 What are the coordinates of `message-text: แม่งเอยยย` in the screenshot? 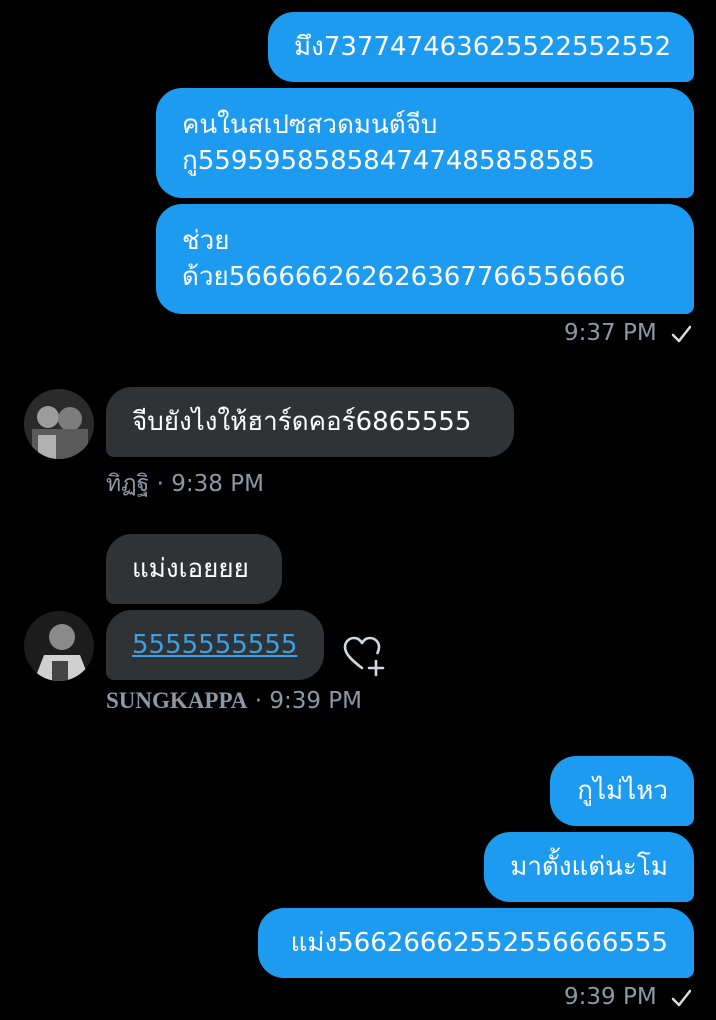 It's located at (190, 569).